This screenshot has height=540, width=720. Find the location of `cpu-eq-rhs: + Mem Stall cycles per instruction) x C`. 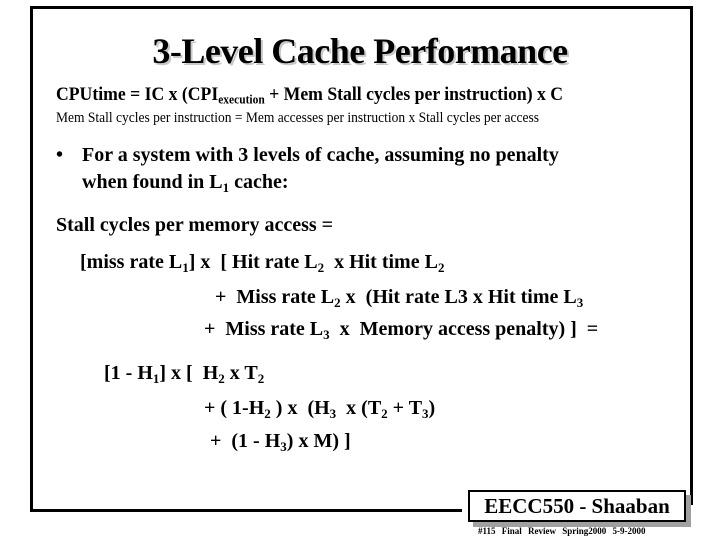

cpu-eq-rhs: + Mem Stall cycles per instruction) x C is located at coordinates (414, 94).